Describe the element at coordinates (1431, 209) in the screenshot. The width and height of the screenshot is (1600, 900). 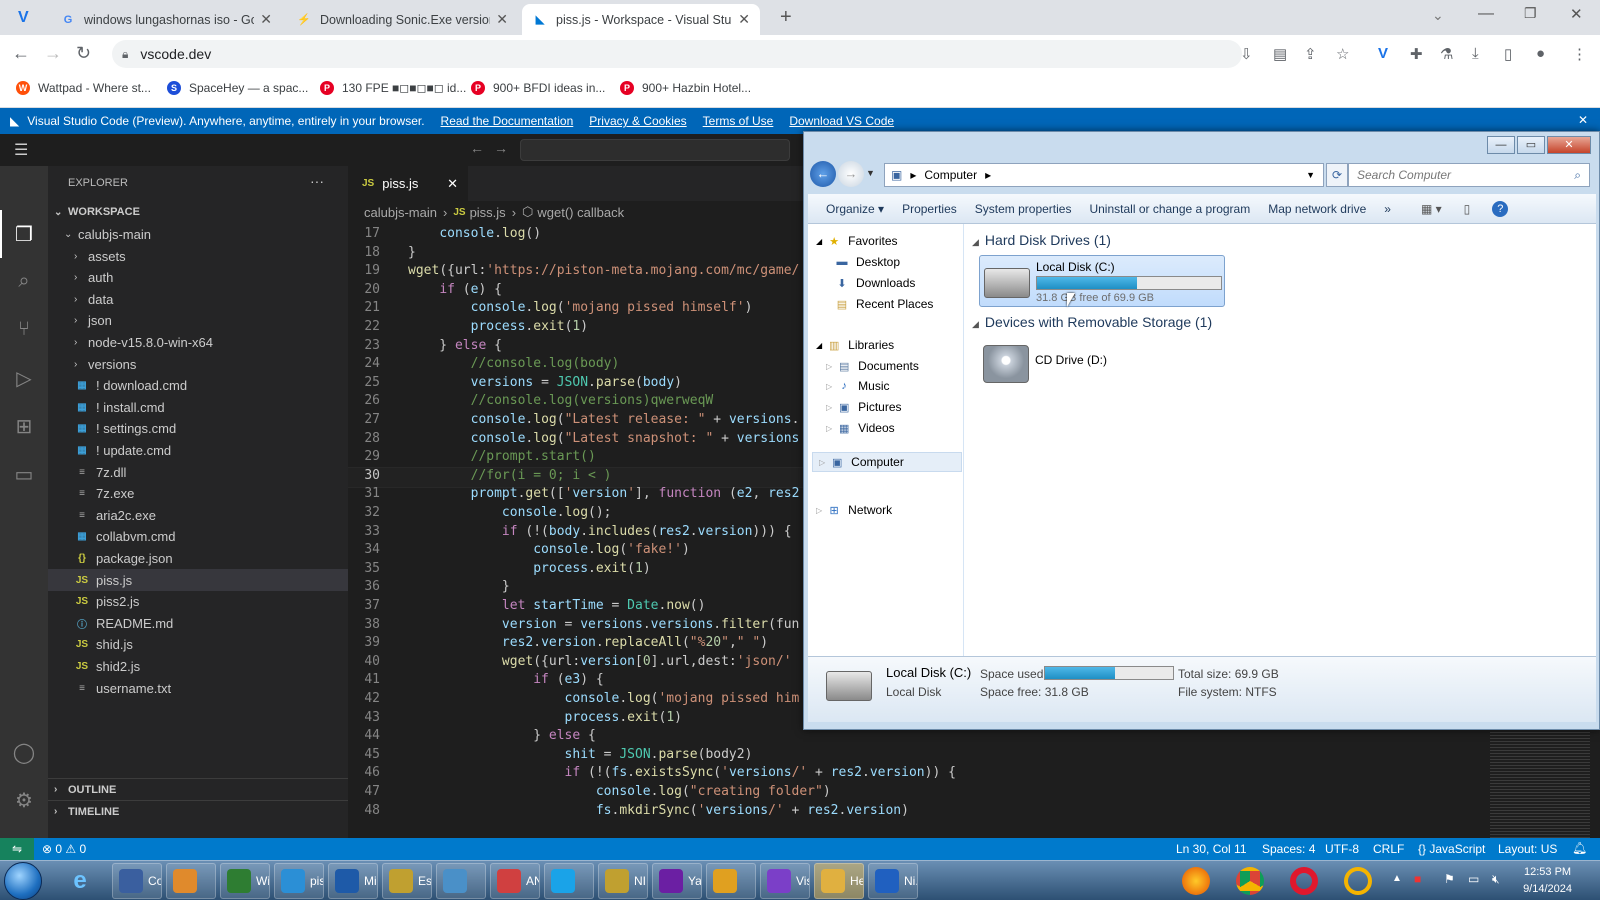
I see `change-view-icon: ▦ ▾` at that location.